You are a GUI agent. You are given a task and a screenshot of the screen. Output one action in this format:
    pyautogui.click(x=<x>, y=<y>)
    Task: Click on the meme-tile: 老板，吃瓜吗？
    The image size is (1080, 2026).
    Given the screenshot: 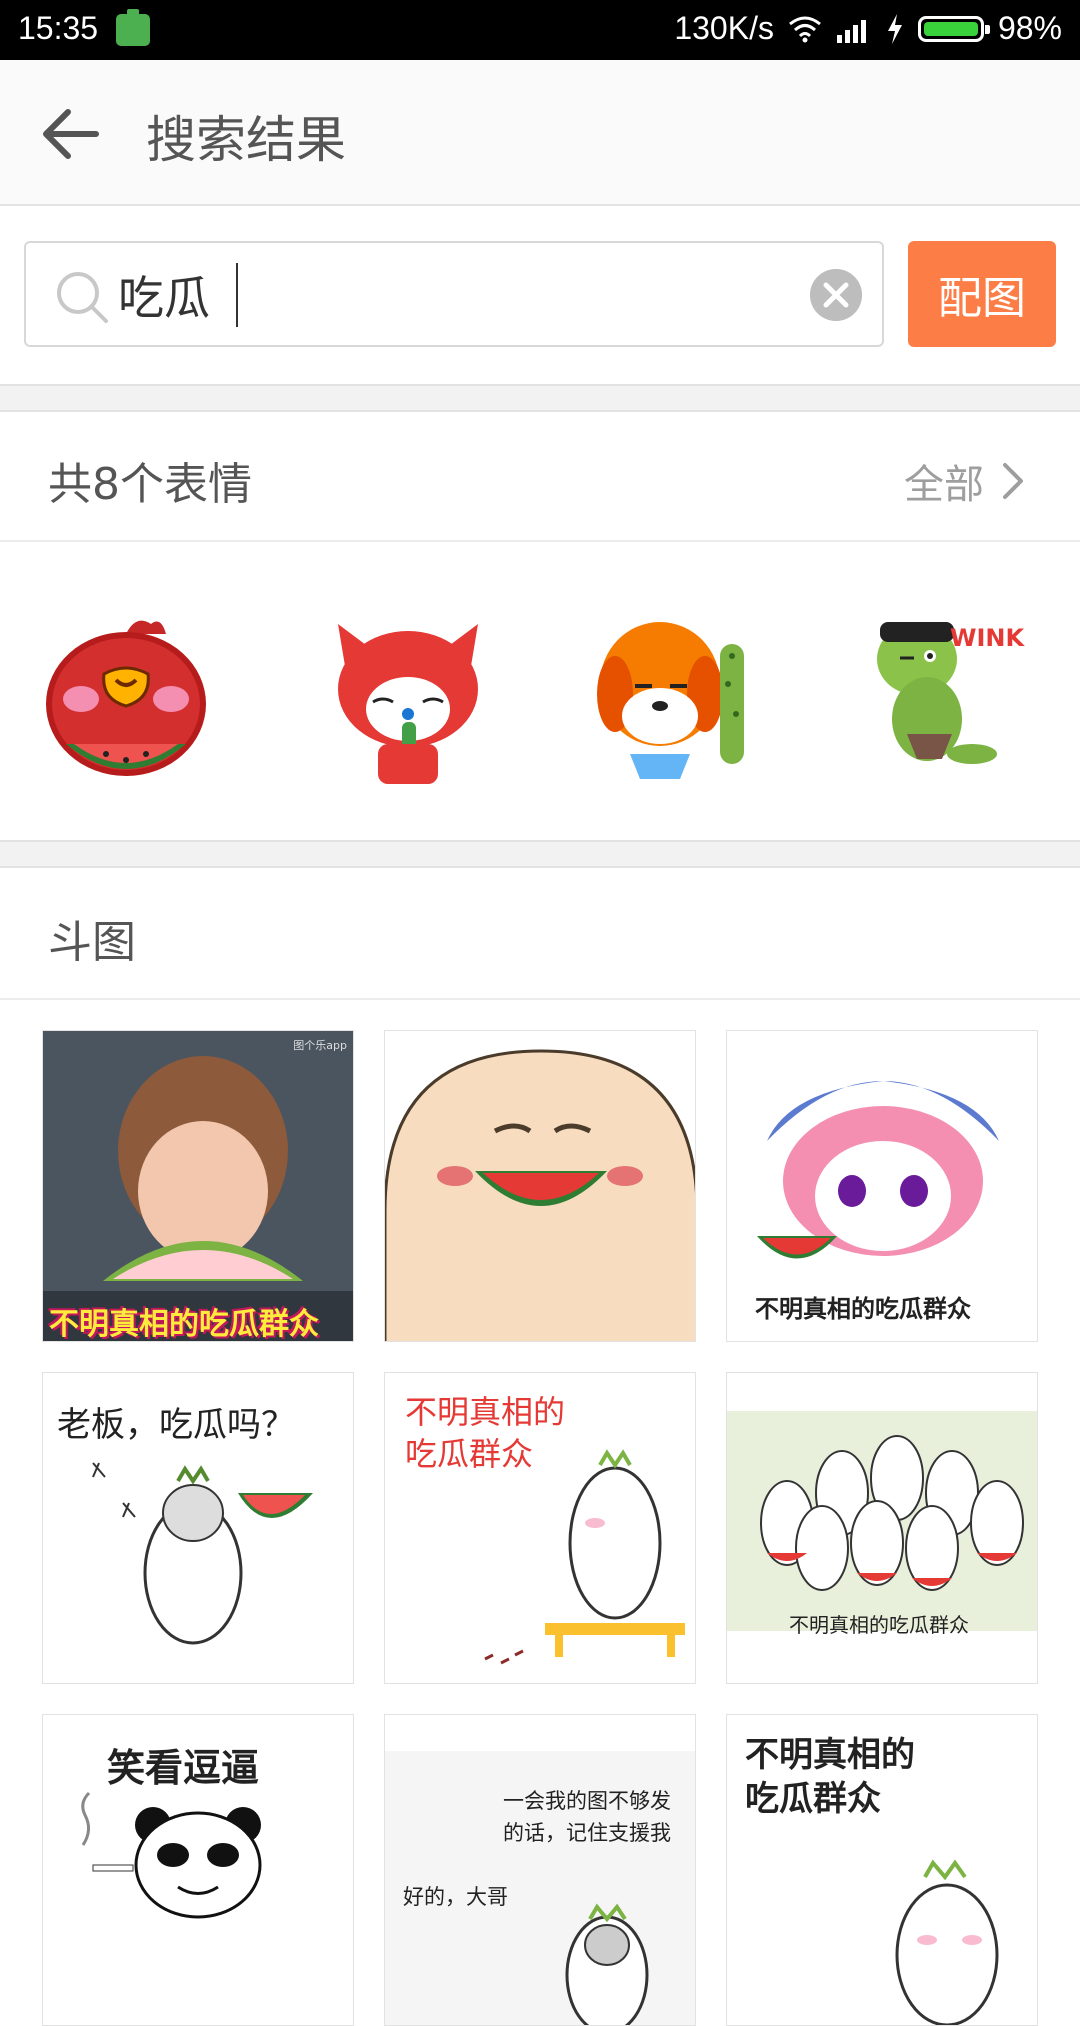 What is the action you would take?
    pyautogui.click(x=198, y=1528)
    